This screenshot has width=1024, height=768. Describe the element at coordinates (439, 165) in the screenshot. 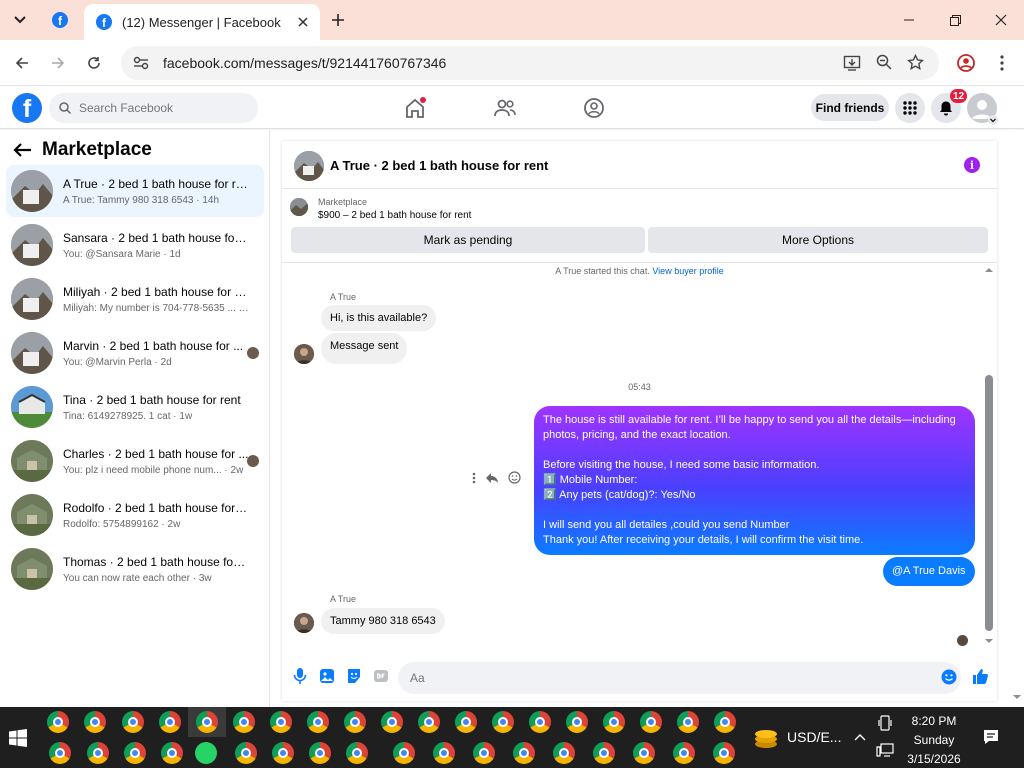

I see `chat-title: A True · 2 bed 1 bath house for rent` at that location.